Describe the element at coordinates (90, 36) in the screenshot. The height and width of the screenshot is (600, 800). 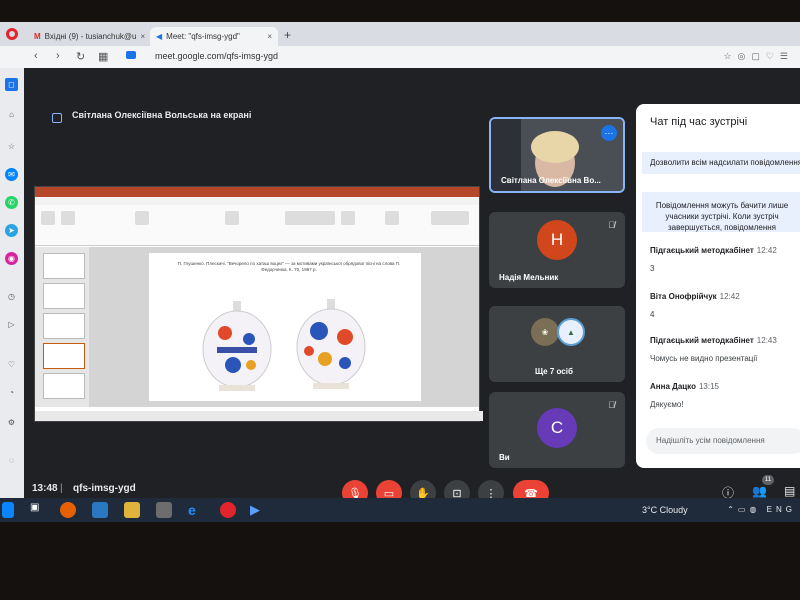
I see `tab-gmail-label: Вхідні (9) - tusianchuk@u` at that location.